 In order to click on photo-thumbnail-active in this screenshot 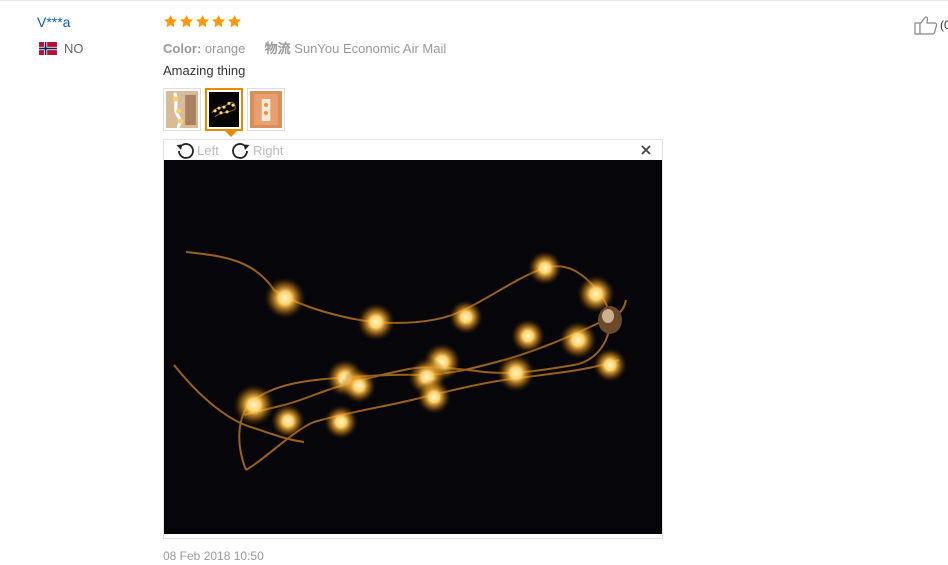, I will do `click(224, 109)`.